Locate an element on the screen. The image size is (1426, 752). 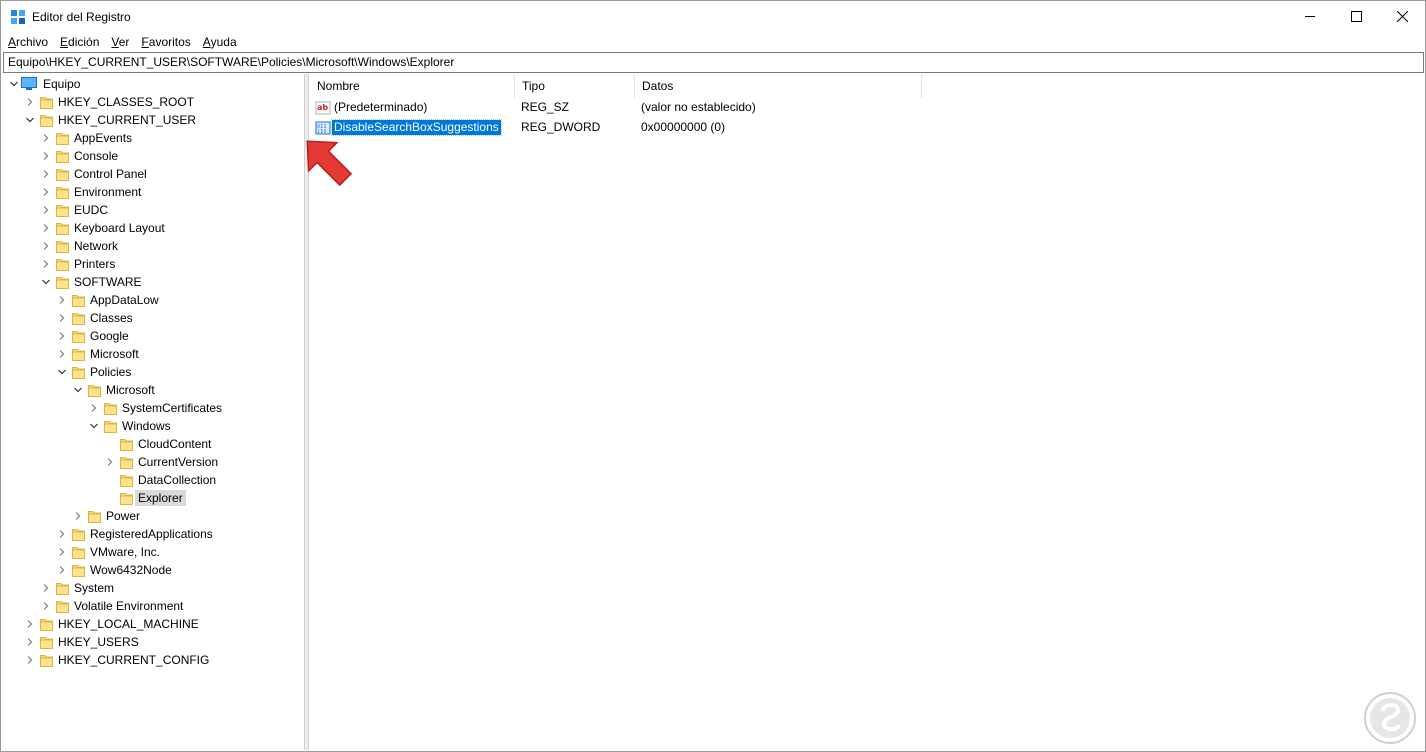
tree-item-label: Environment is located at coordinates (108, 192).